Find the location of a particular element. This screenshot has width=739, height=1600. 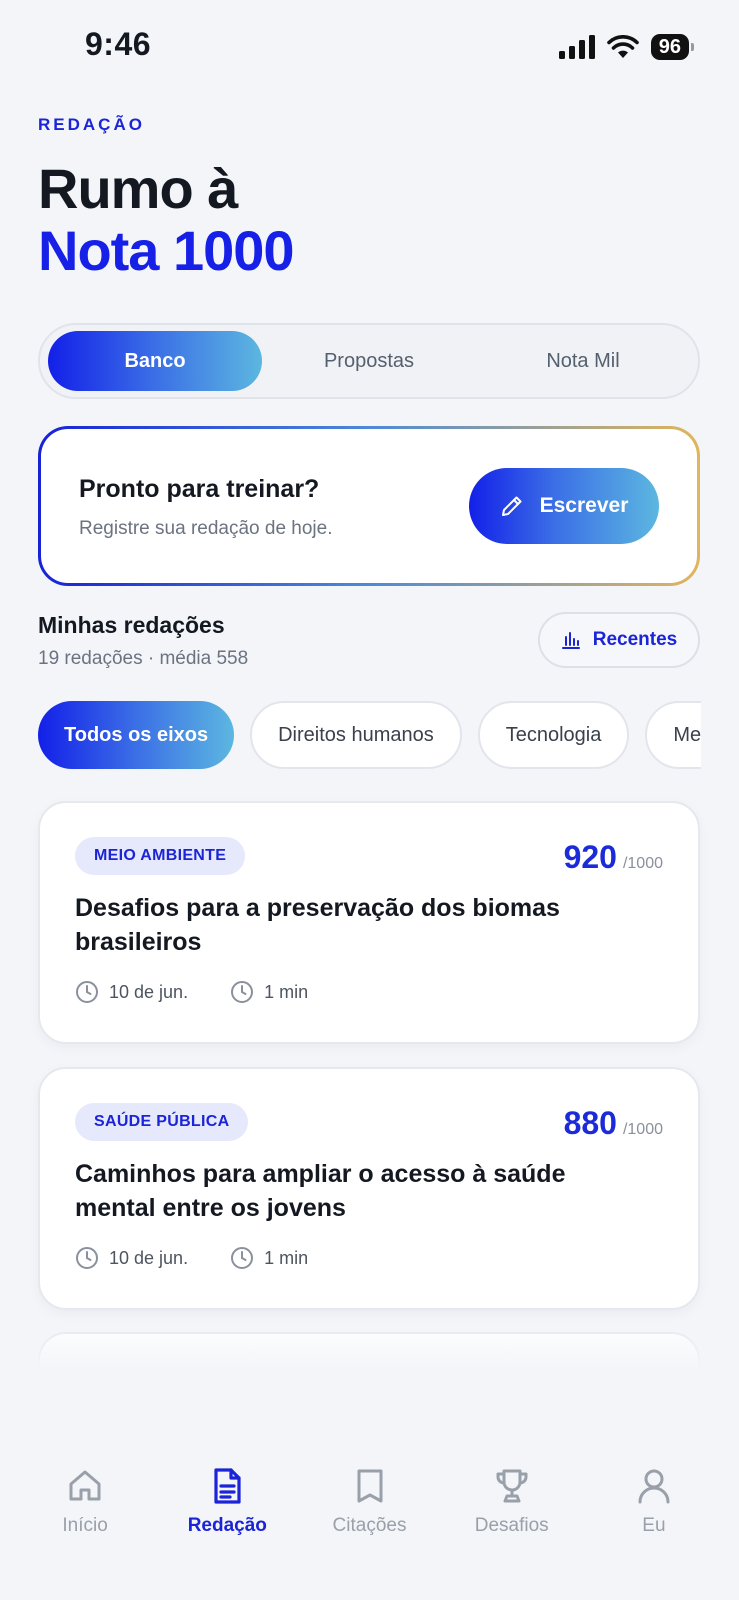

write-button: Escrever is located at coordinates (564, 506).